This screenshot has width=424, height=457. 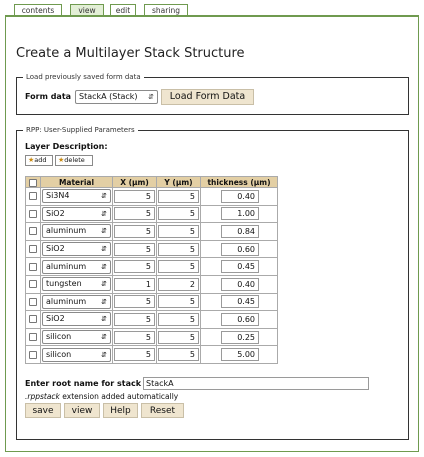 I want to click on save-button: save, so click(x=43, y=410).